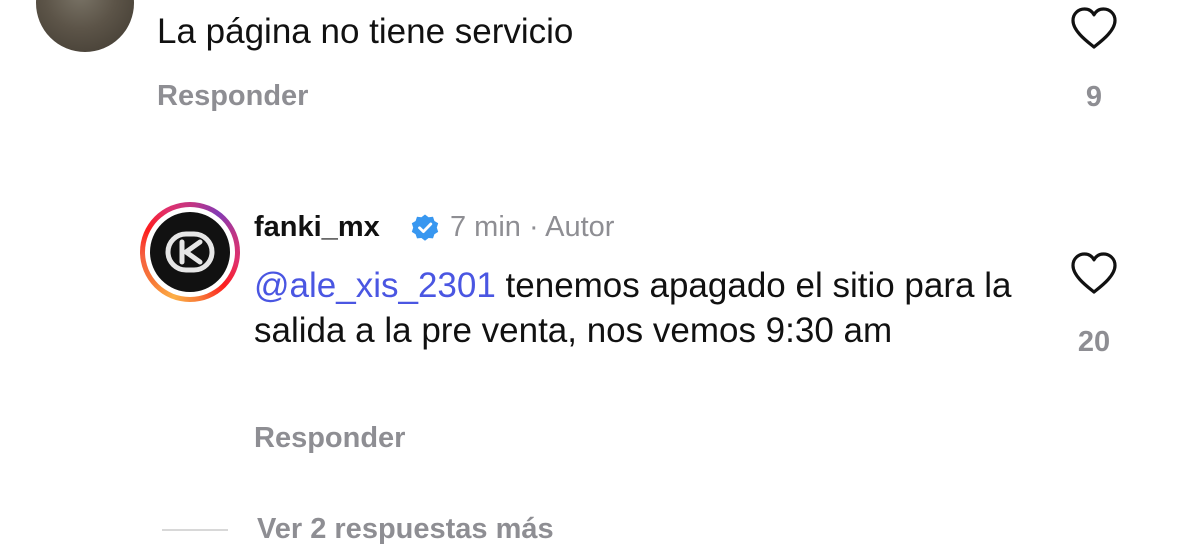 The width and height of the screenshot is (1179, 549). What do you see at coordinates (195, 530) in the screenshot?
I see `replies-divider` at bounding box center [195, 530].